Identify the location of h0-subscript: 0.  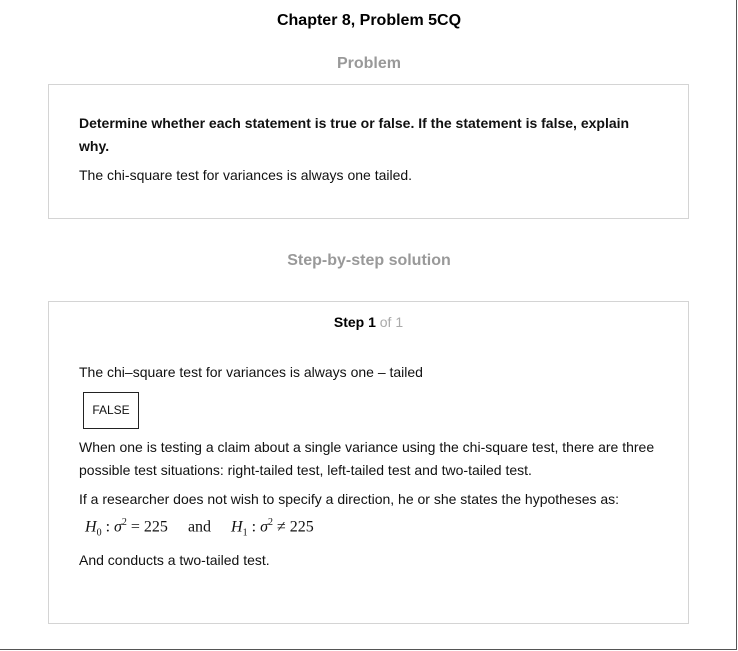
(99, 533).